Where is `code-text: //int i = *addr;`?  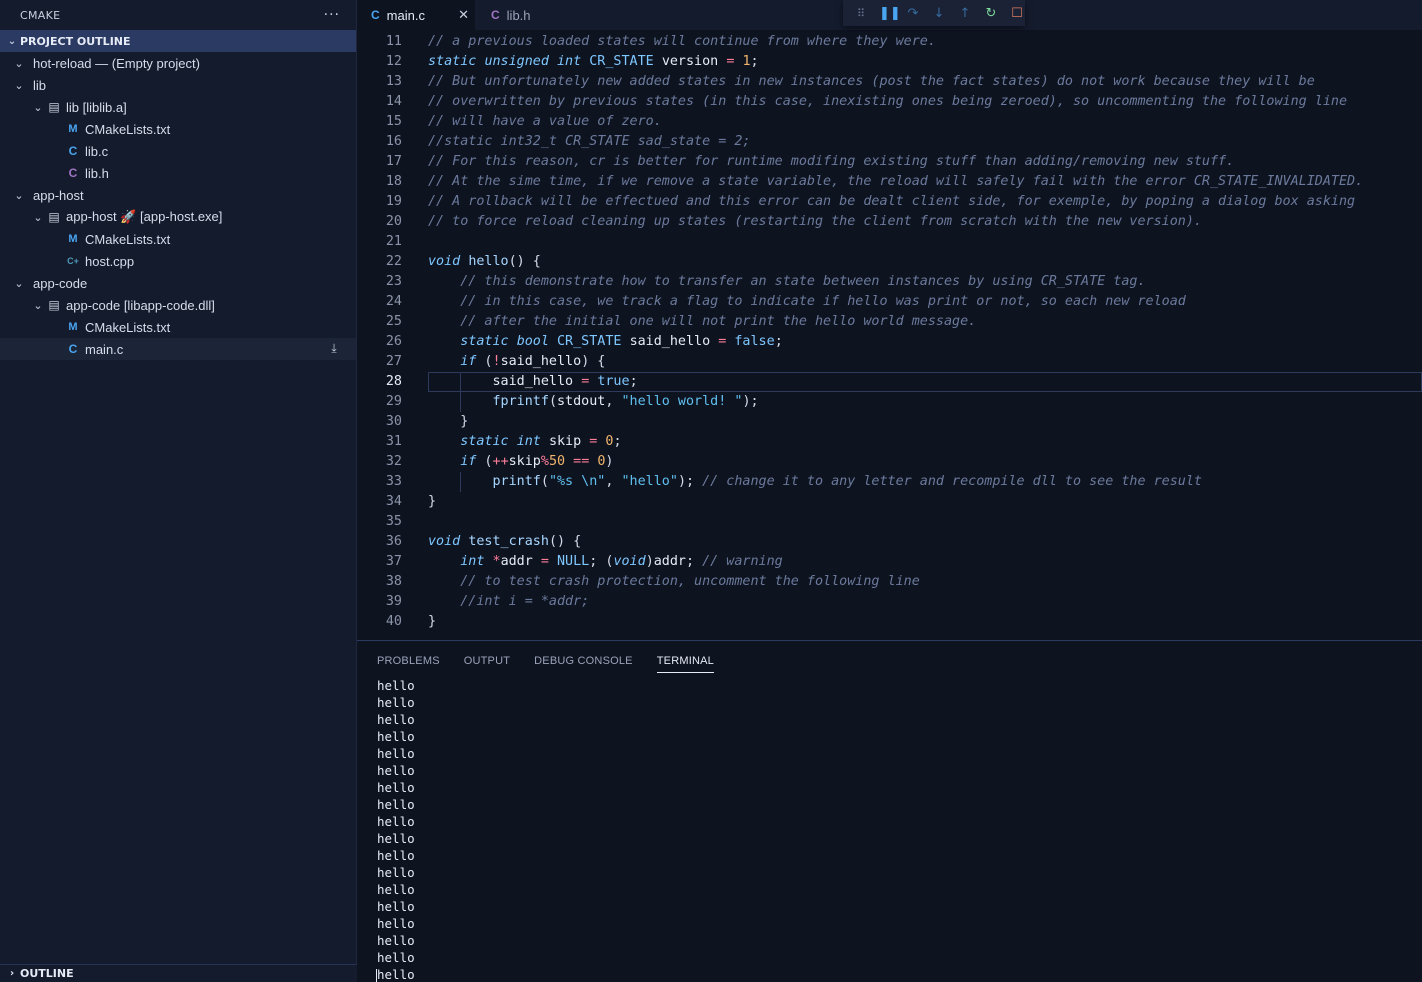
code-text: //int i = *addr; is located at coordinates (525, 601).